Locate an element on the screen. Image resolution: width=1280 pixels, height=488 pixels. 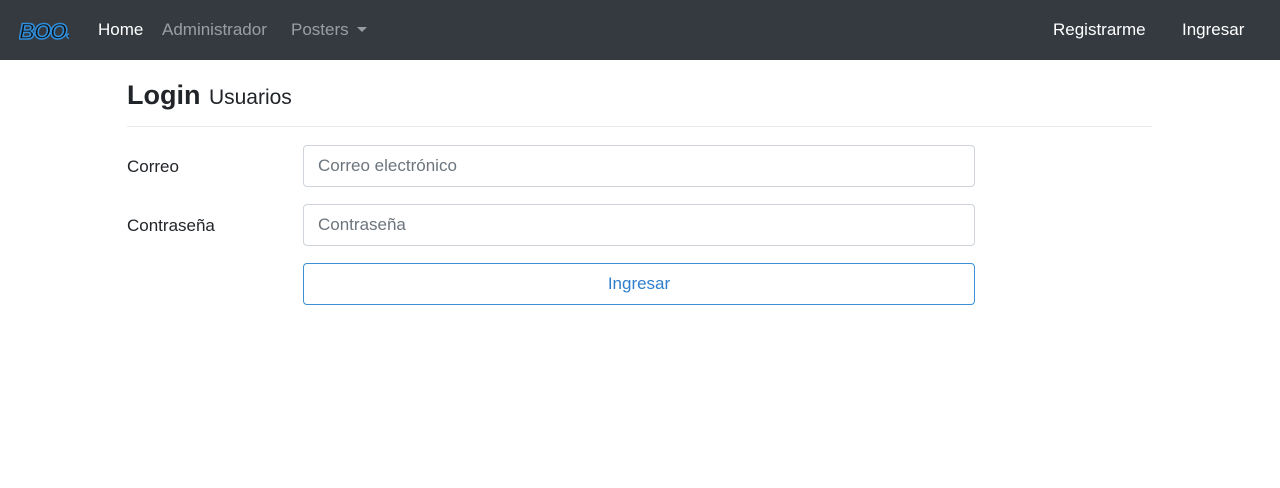
brand-logo: BOOJ is located at coordinates (49, 31).